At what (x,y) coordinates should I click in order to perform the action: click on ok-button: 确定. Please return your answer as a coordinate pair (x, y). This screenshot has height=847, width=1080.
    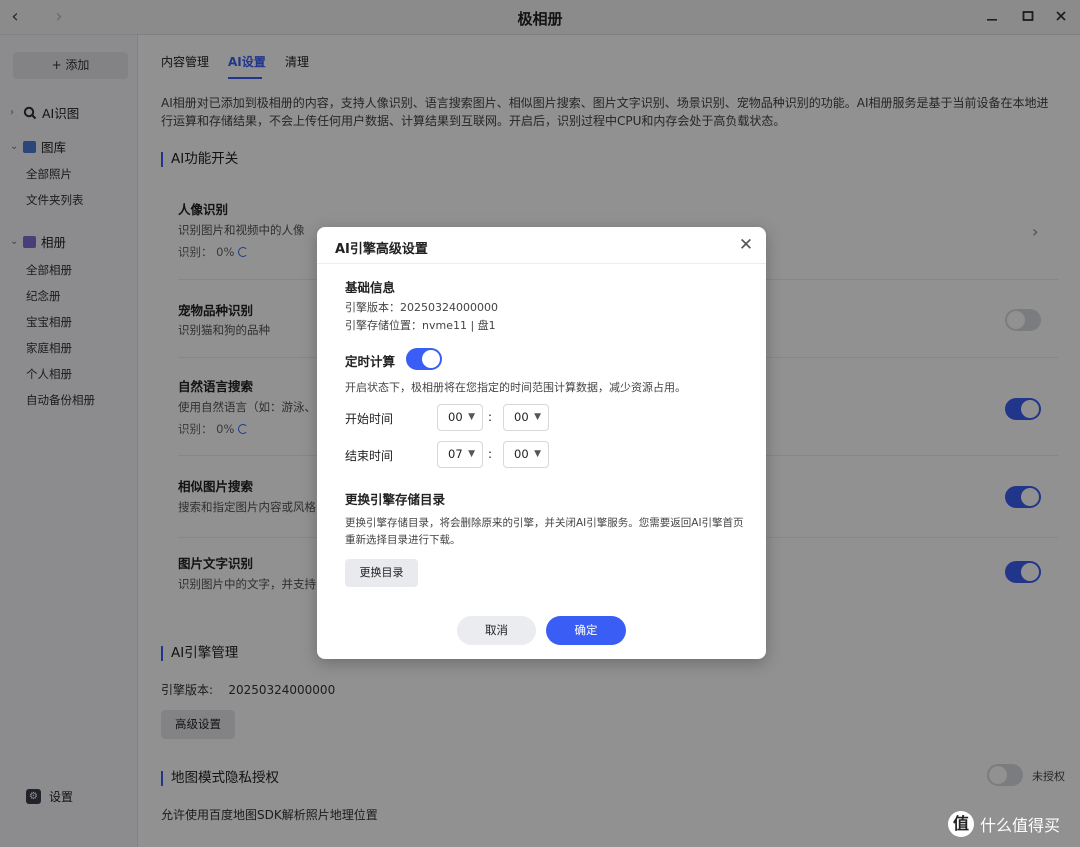
    Looking at the image, I should click on (586, 630).